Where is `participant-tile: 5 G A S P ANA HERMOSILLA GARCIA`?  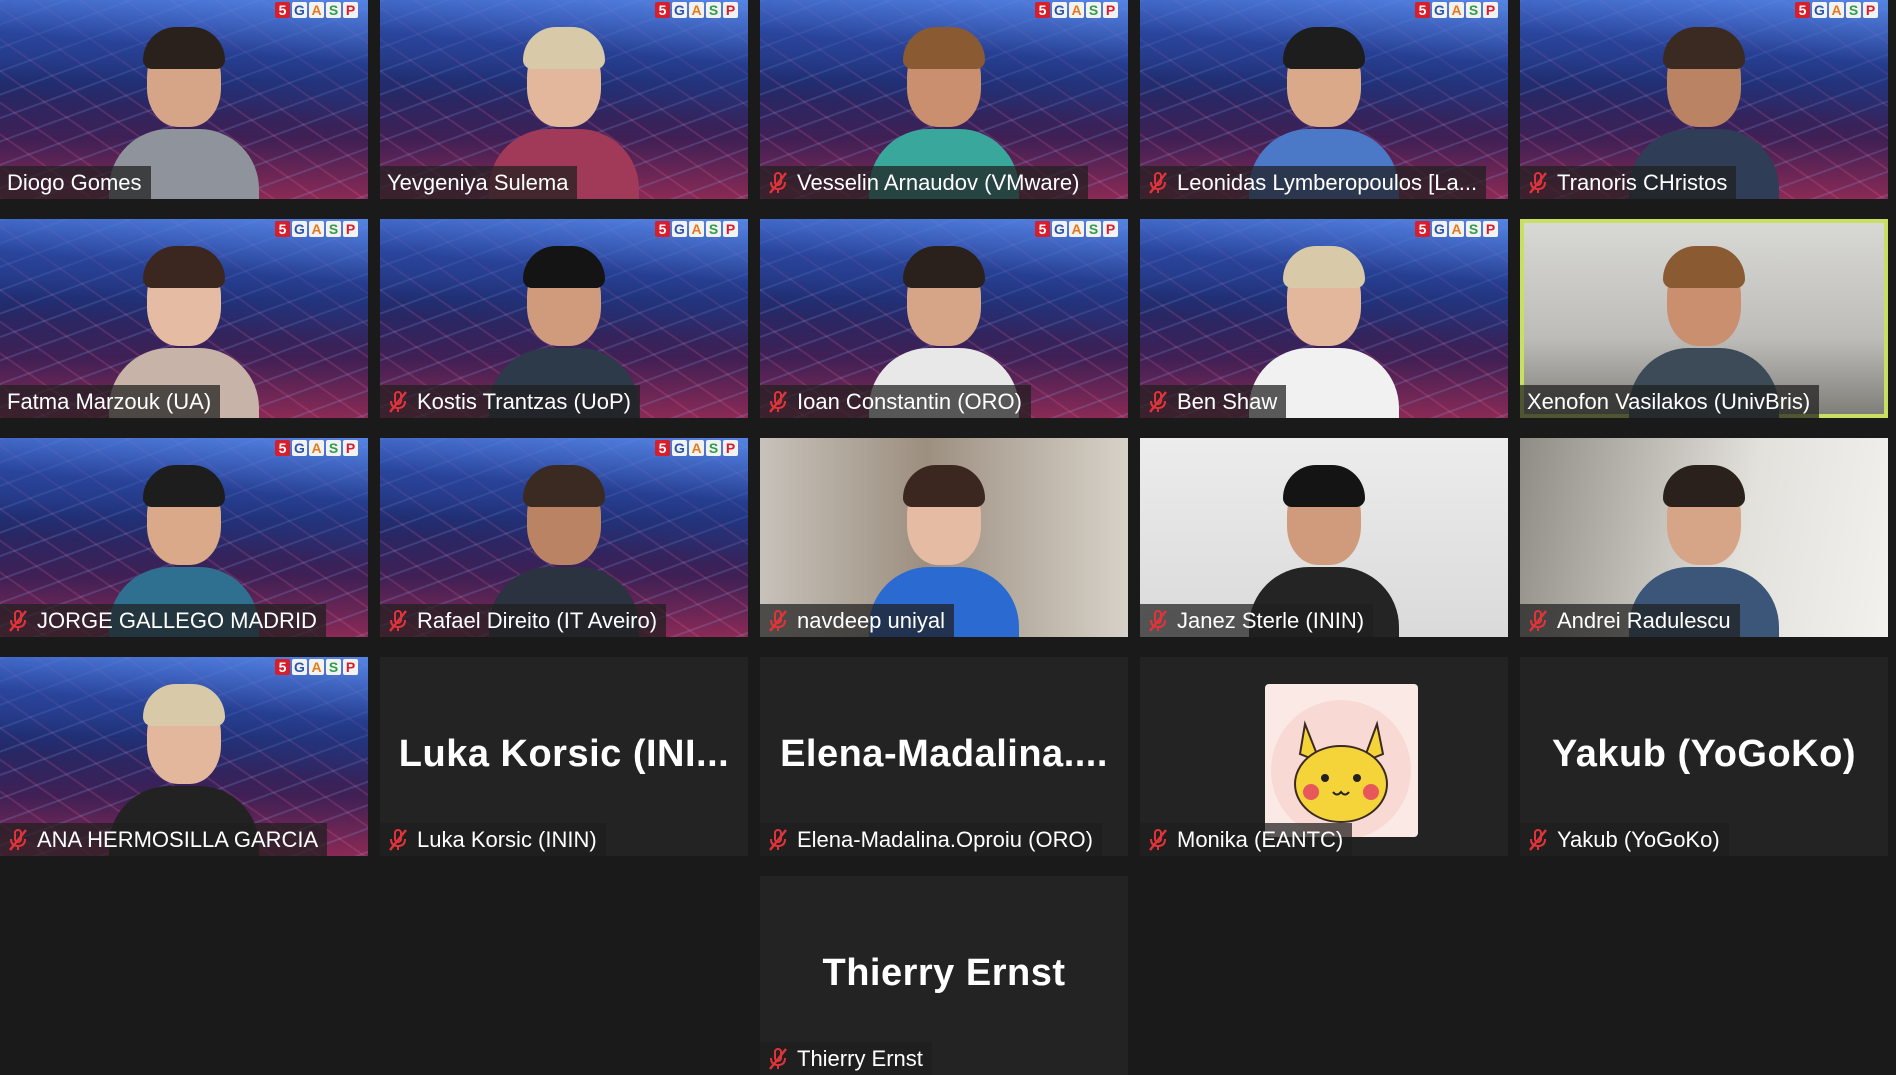 participant-tile: 5 G A S P ANA HERMOSILLA GARCIA is located at coordinates (184, 756).